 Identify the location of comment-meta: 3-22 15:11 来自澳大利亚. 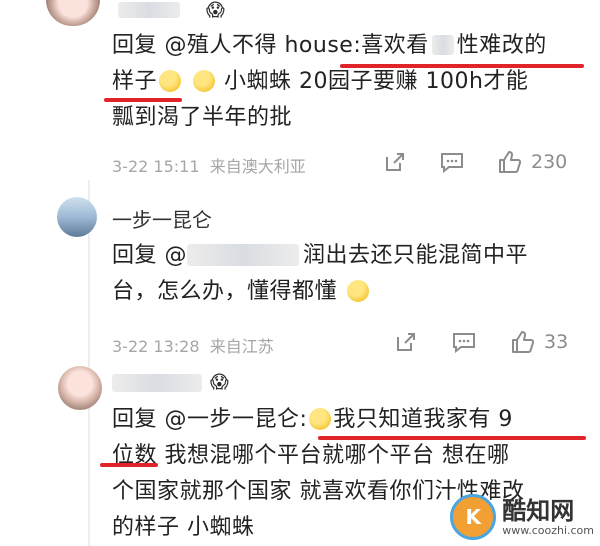
(209, 165).